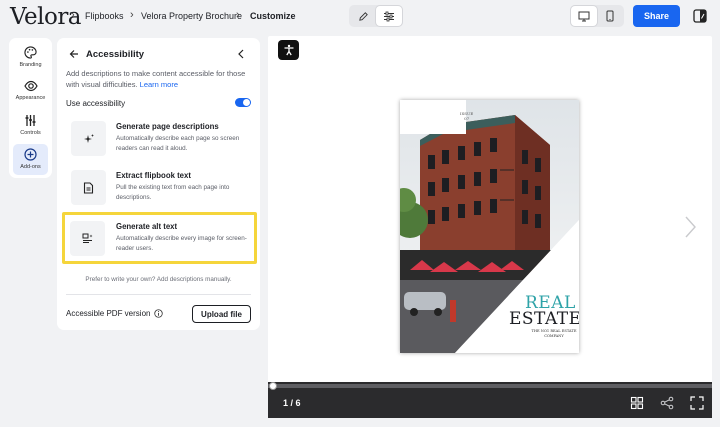 The image size is (720, 427). I want to click on pencil-icon, so click(363, 16).